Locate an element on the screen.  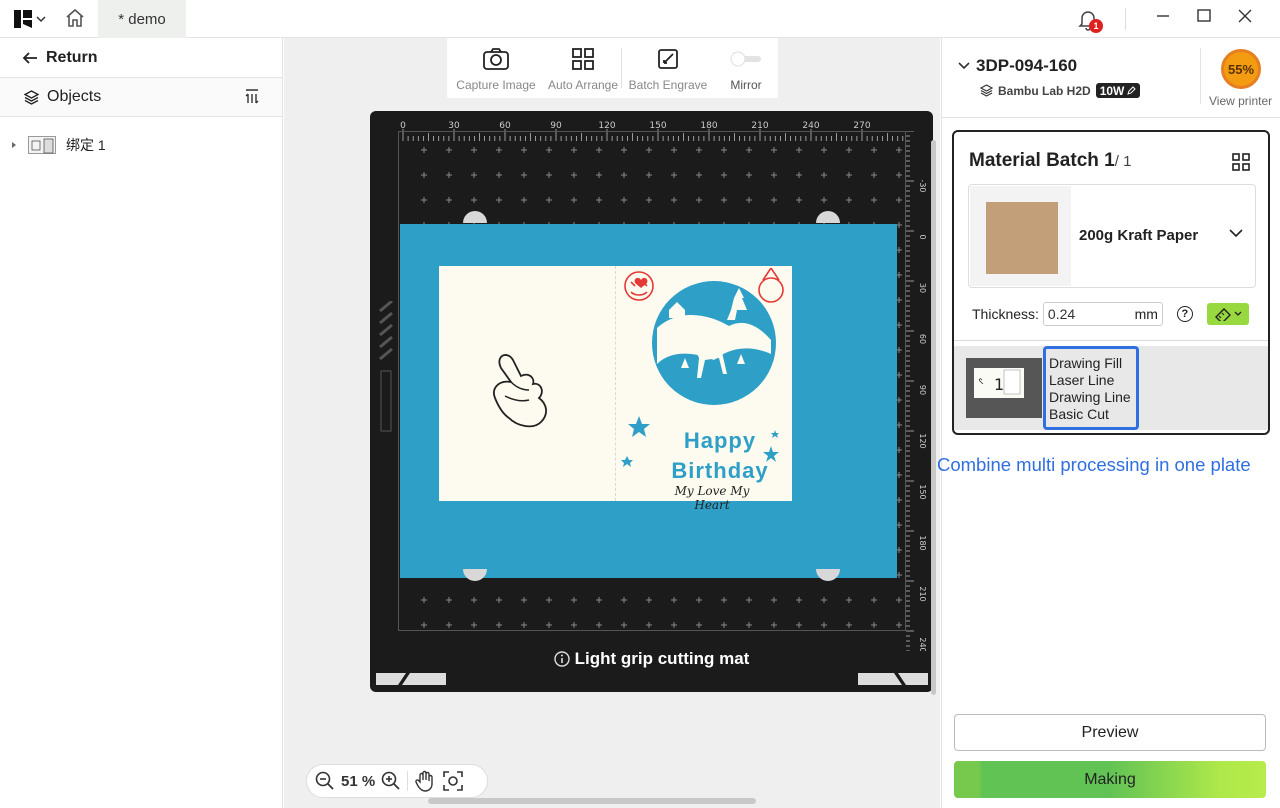
annotation-caption: Combine multi processing in one plate is located at coordinates (1094, 464).